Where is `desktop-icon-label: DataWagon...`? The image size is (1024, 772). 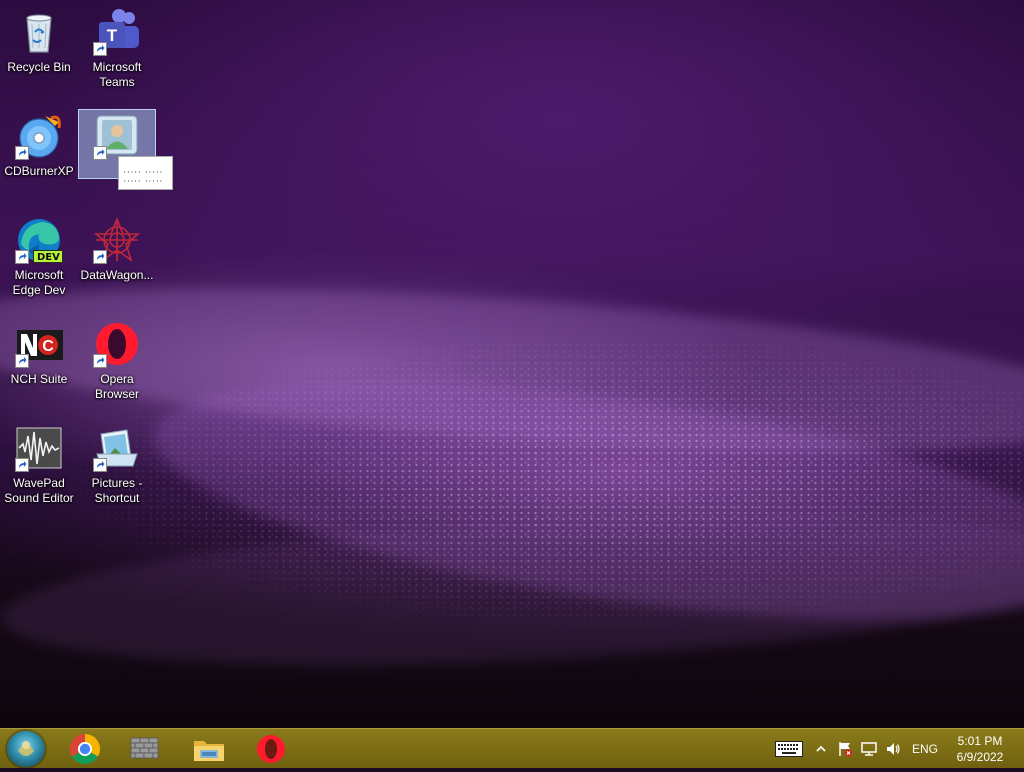
desktop-icon-label: DataWagon... is located at coordinates (117, 275).